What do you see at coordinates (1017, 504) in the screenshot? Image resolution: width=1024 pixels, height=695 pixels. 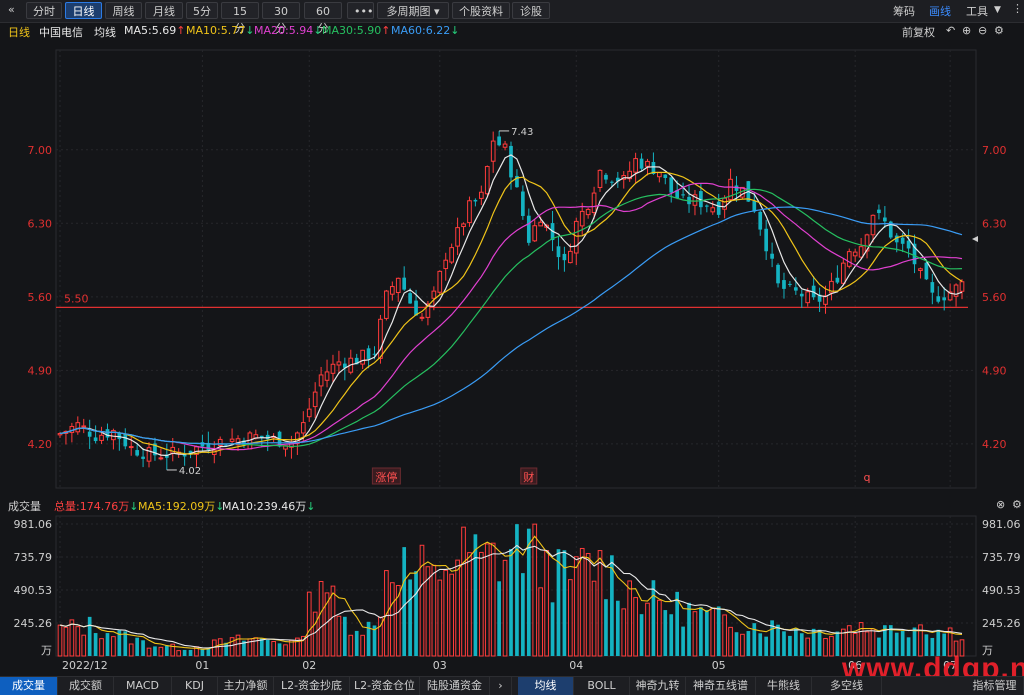 I see `settings-circle-icon: ⚙` at bounding box center [1017, 504].